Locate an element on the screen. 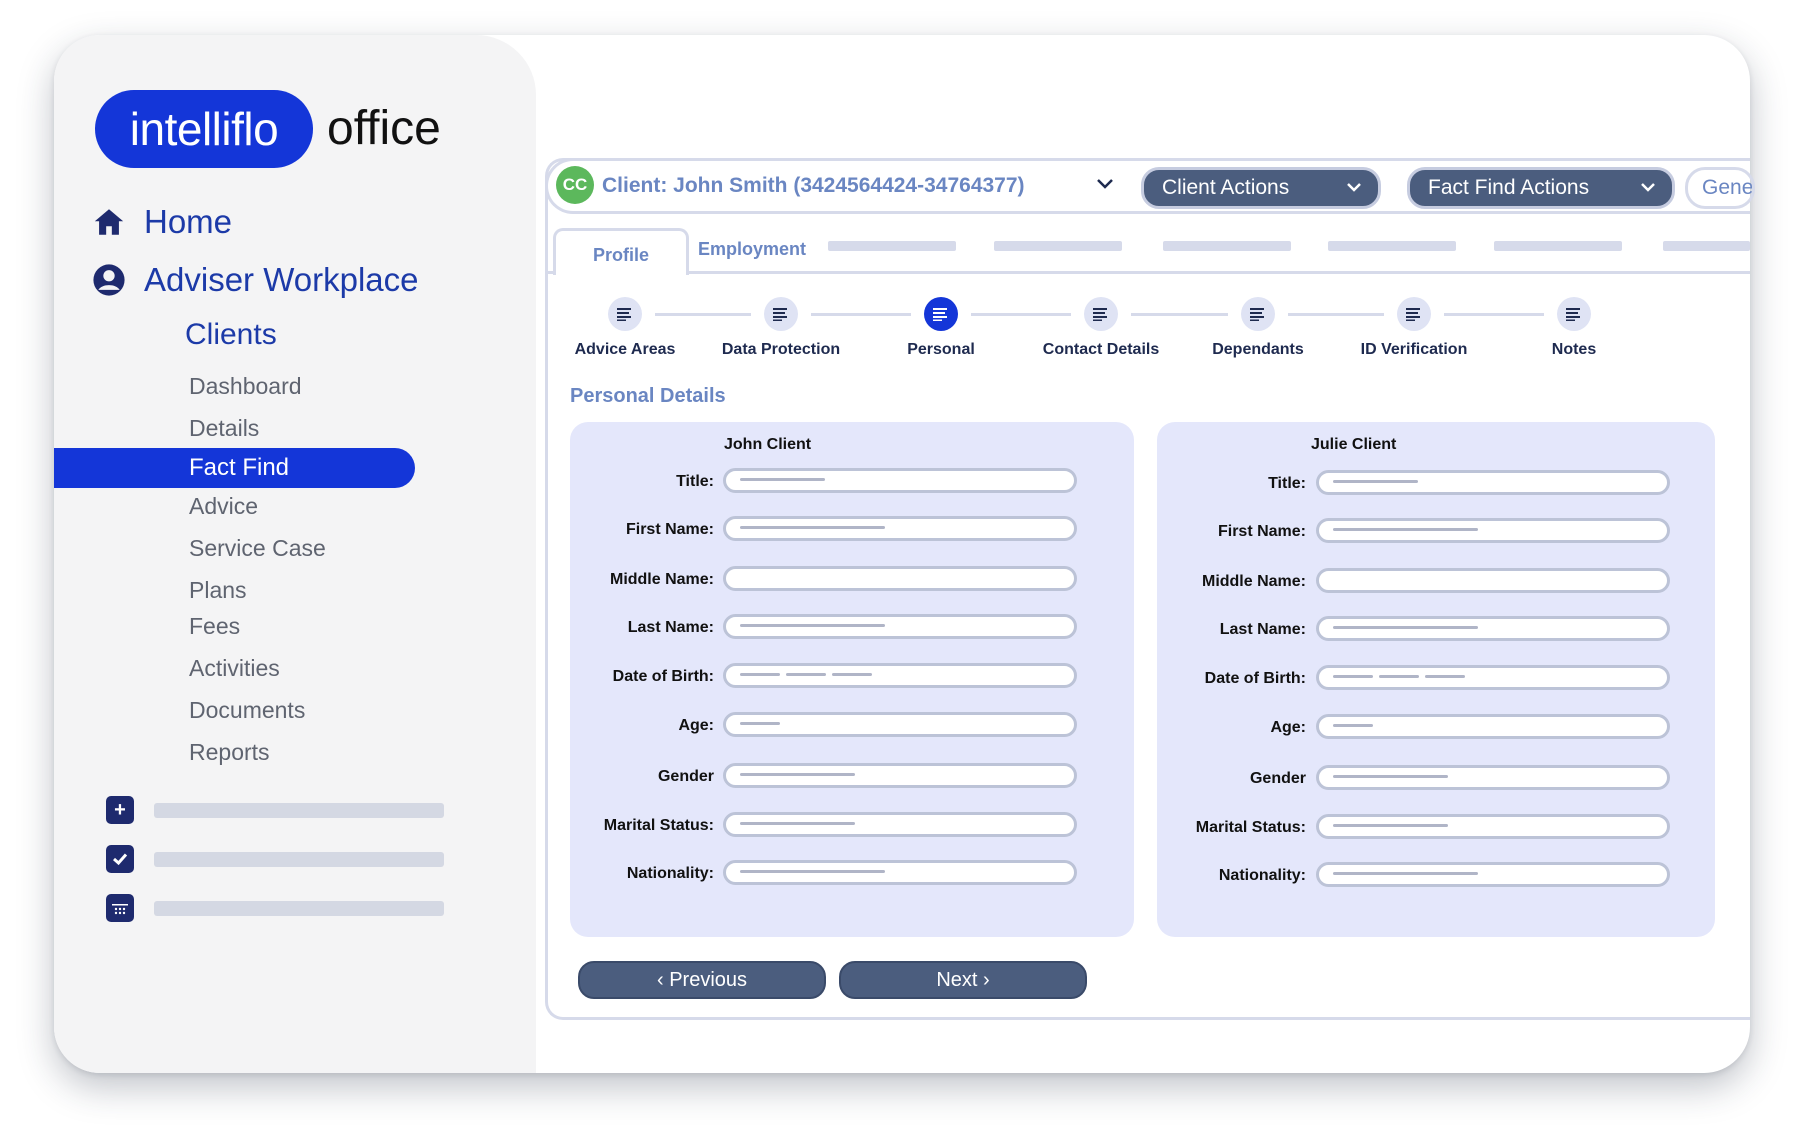 This screenshot has height=1142, width=1801. client-2-date-of-birth-input is located at coordinates (1493, 677).